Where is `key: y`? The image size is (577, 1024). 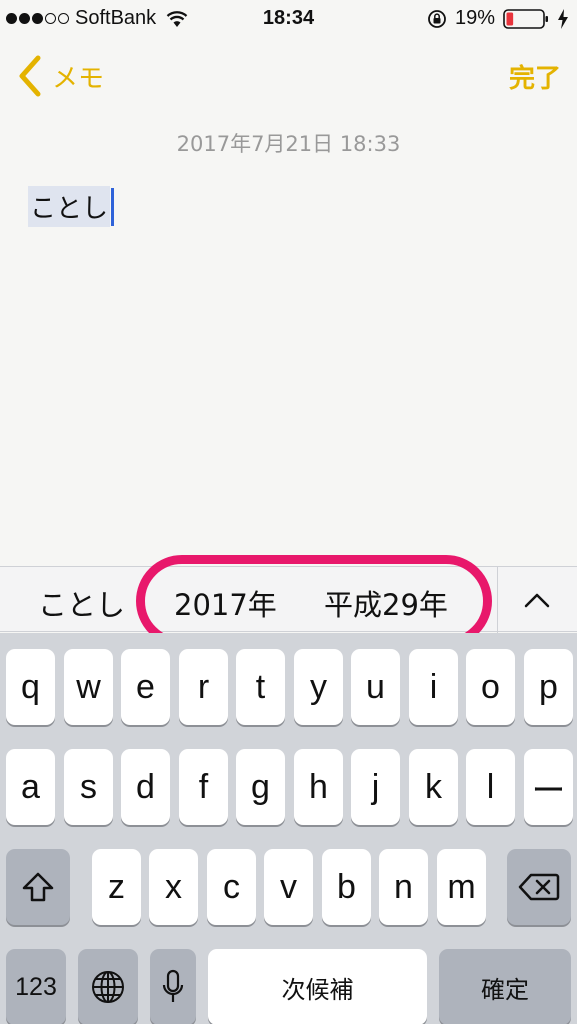 key: y is located at coordinates (318, 687).